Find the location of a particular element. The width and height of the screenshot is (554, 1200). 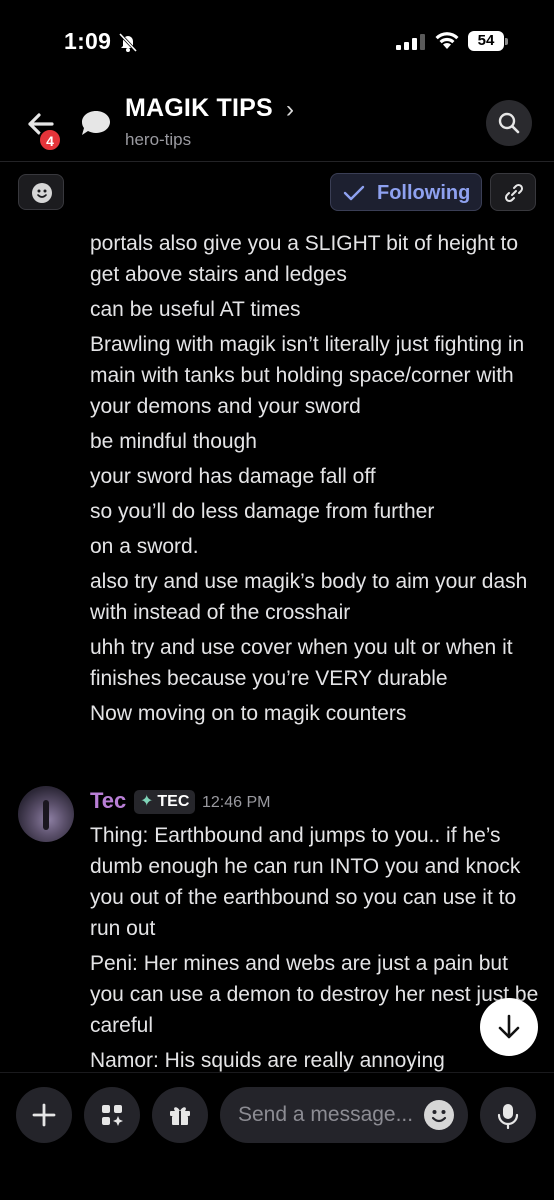

link-icon is located at coordinates (514, 193).